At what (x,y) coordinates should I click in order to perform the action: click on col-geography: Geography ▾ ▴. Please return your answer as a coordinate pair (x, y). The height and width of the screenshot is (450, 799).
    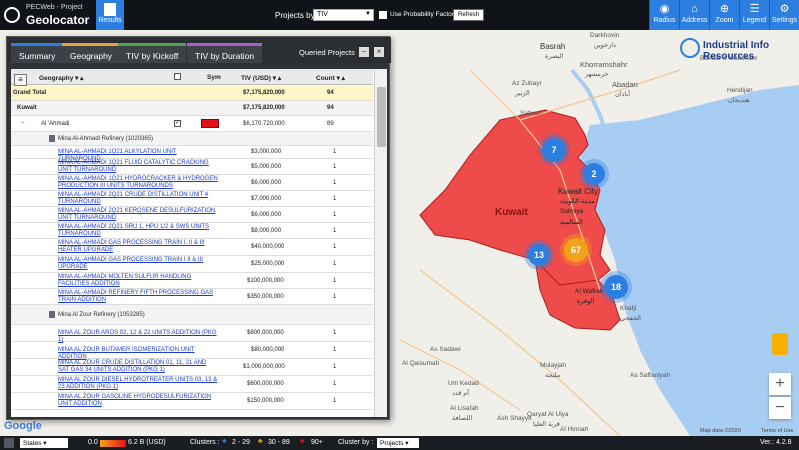
    Looking at the image, I should click on (61, 78).